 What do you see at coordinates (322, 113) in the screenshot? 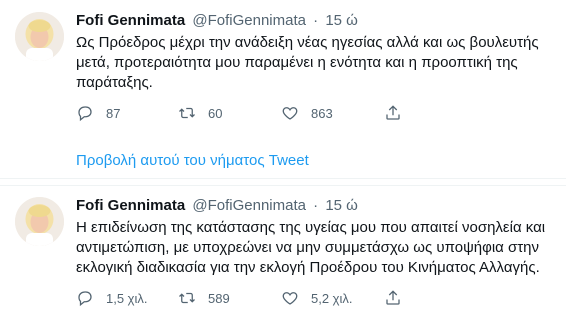
I see `like-count: 863` at bounding box center [322, 113].